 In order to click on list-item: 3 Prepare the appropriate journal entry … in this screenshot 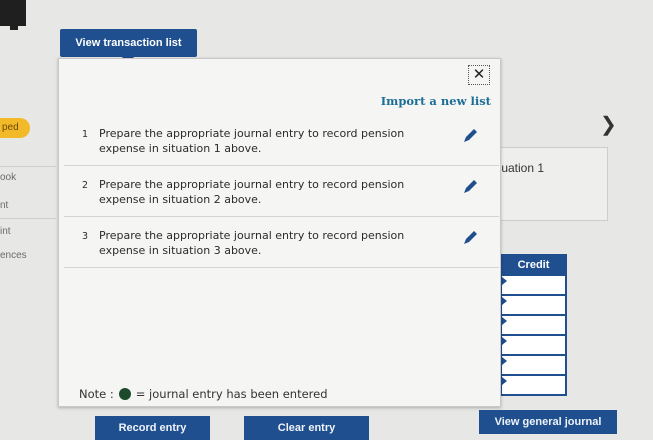, I will do `click(281, 242)`.